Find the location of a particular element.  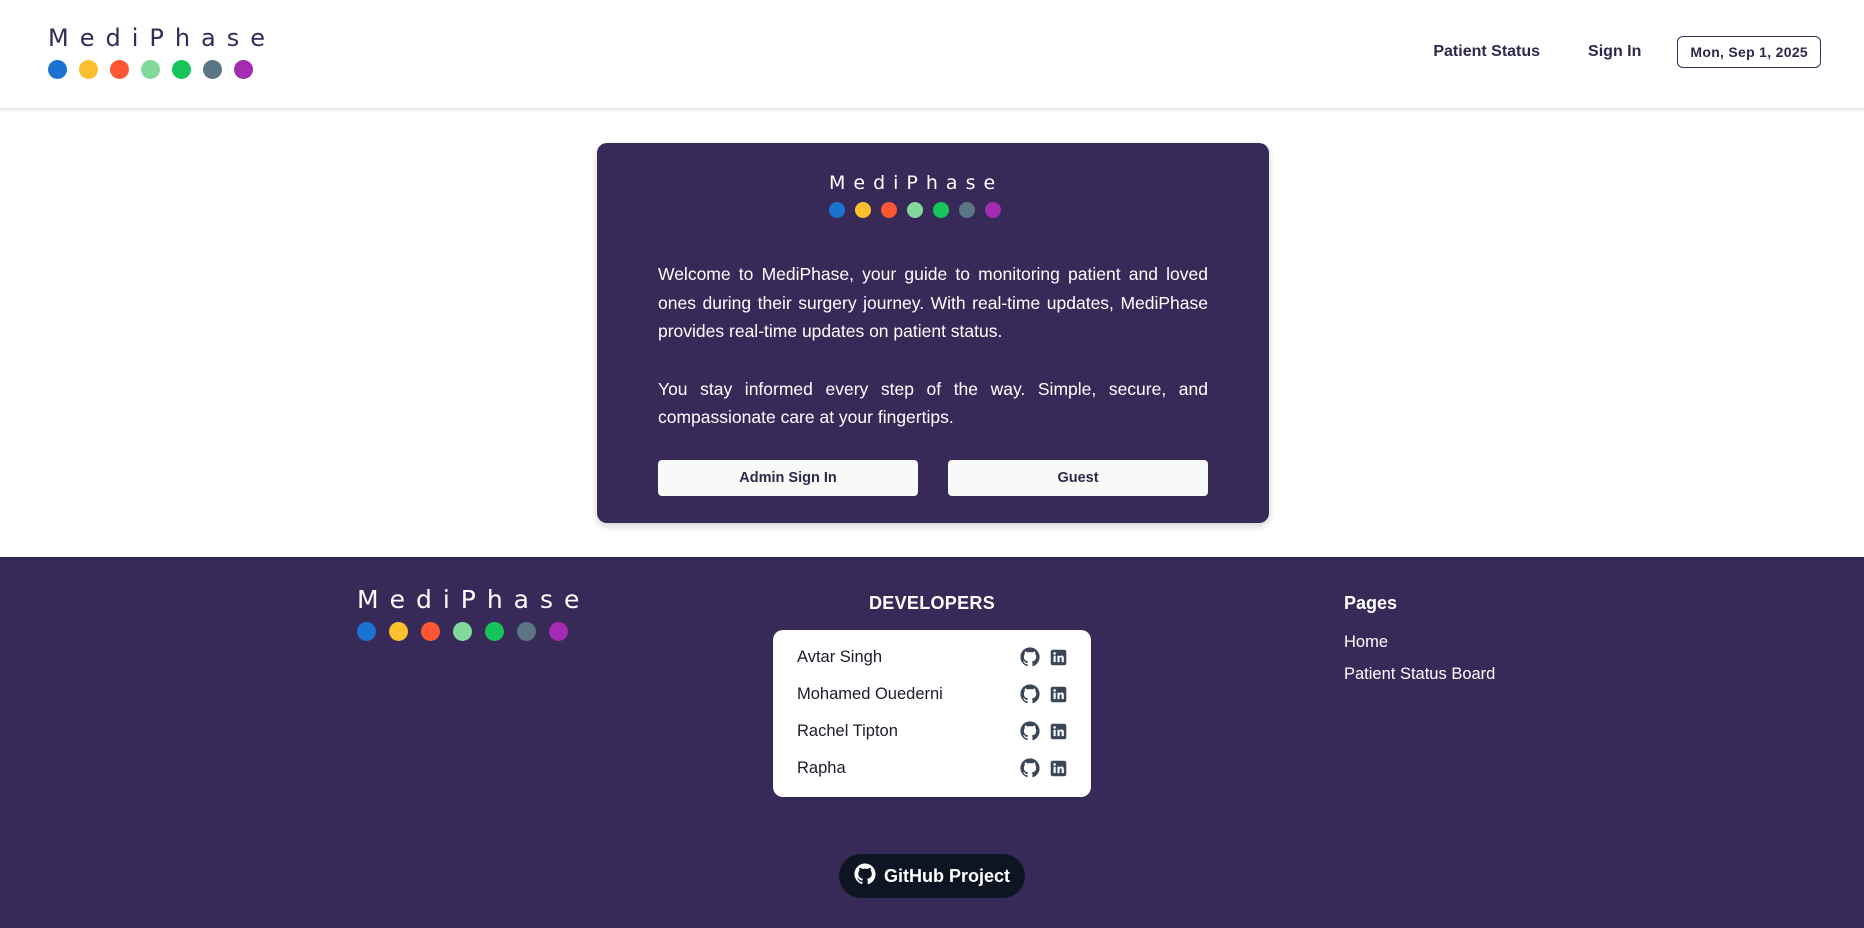

footer-link-patient-status-board: Patient Status Board is located at coordinates (1419, 674).